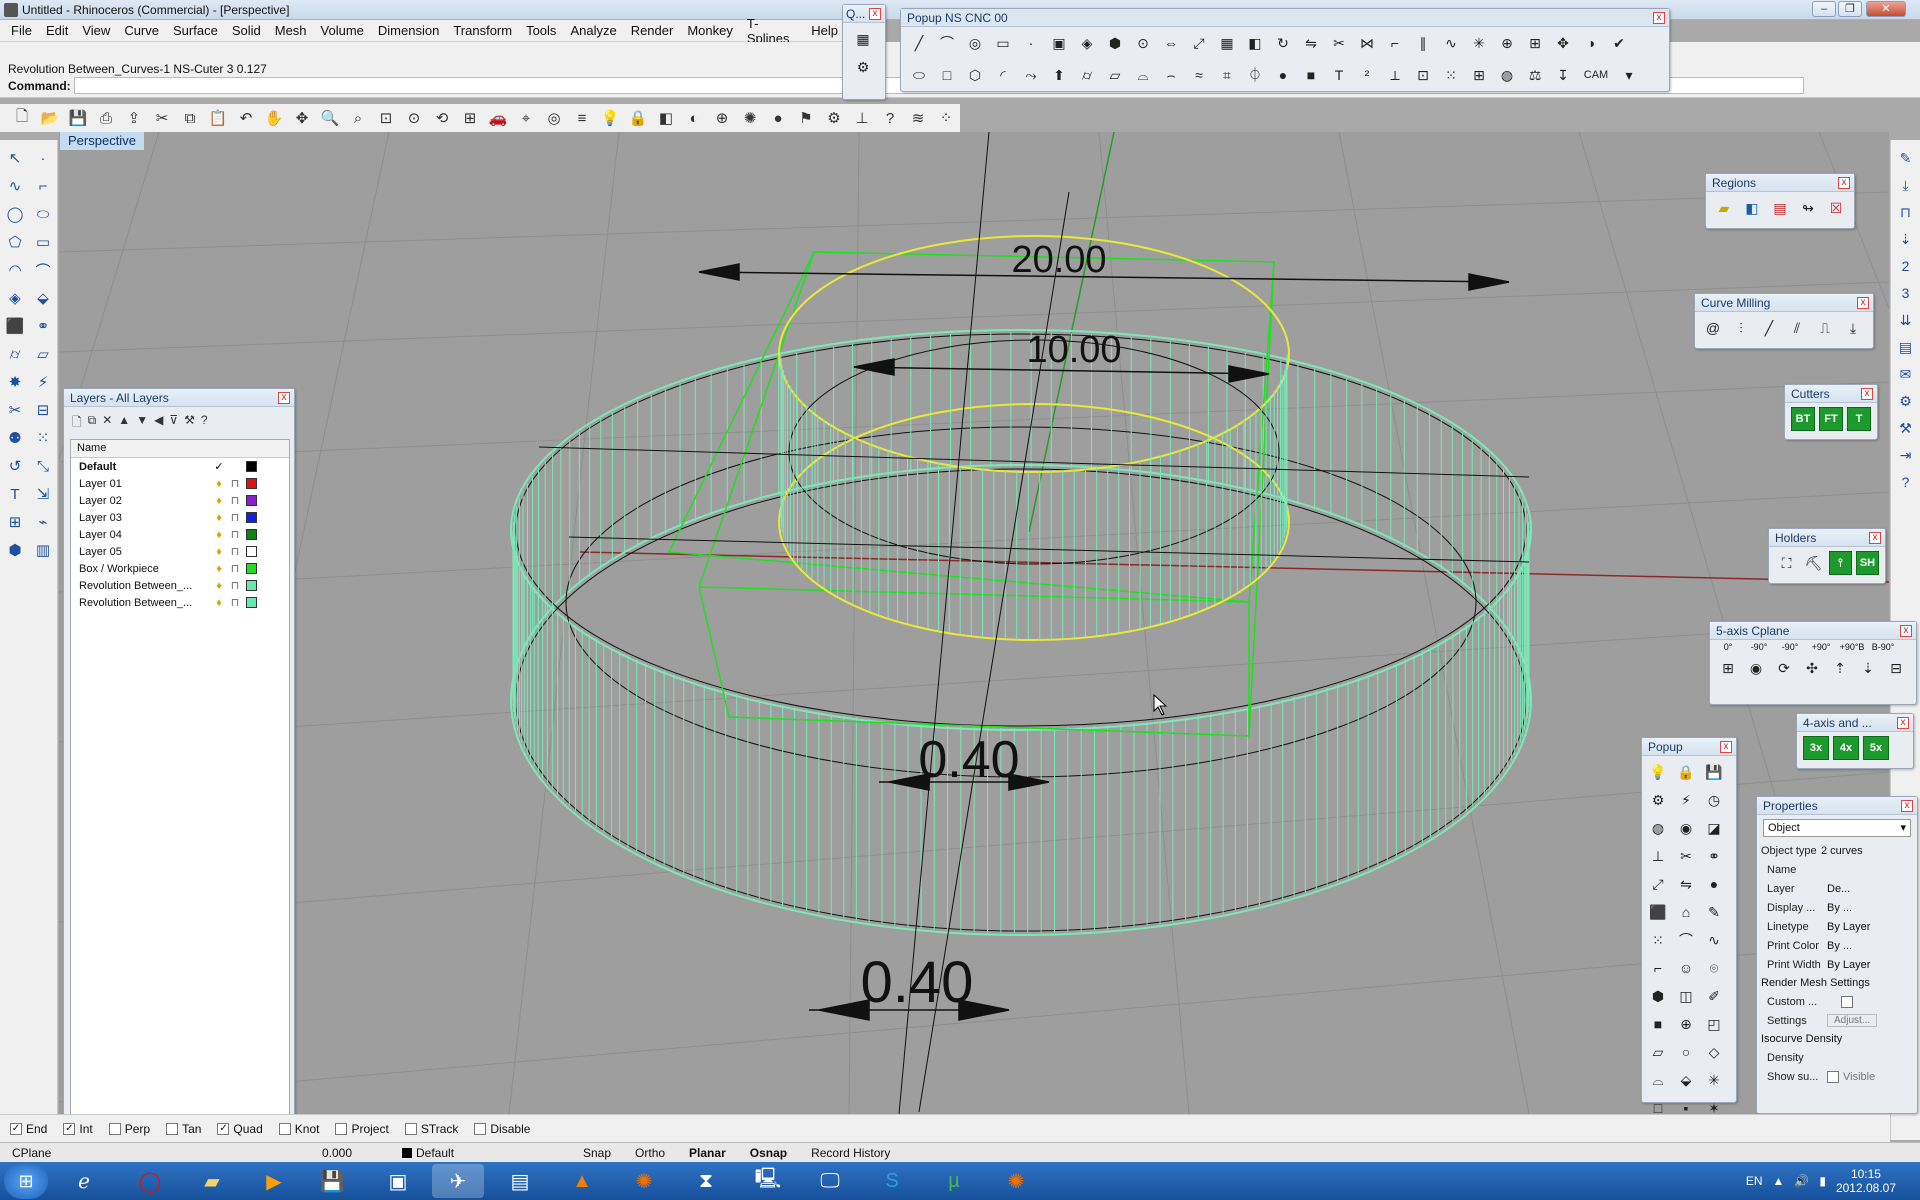 This screenshot has height=1200, width=1920. I want to click on gear-icon: ⚙, so click(1658, 800).